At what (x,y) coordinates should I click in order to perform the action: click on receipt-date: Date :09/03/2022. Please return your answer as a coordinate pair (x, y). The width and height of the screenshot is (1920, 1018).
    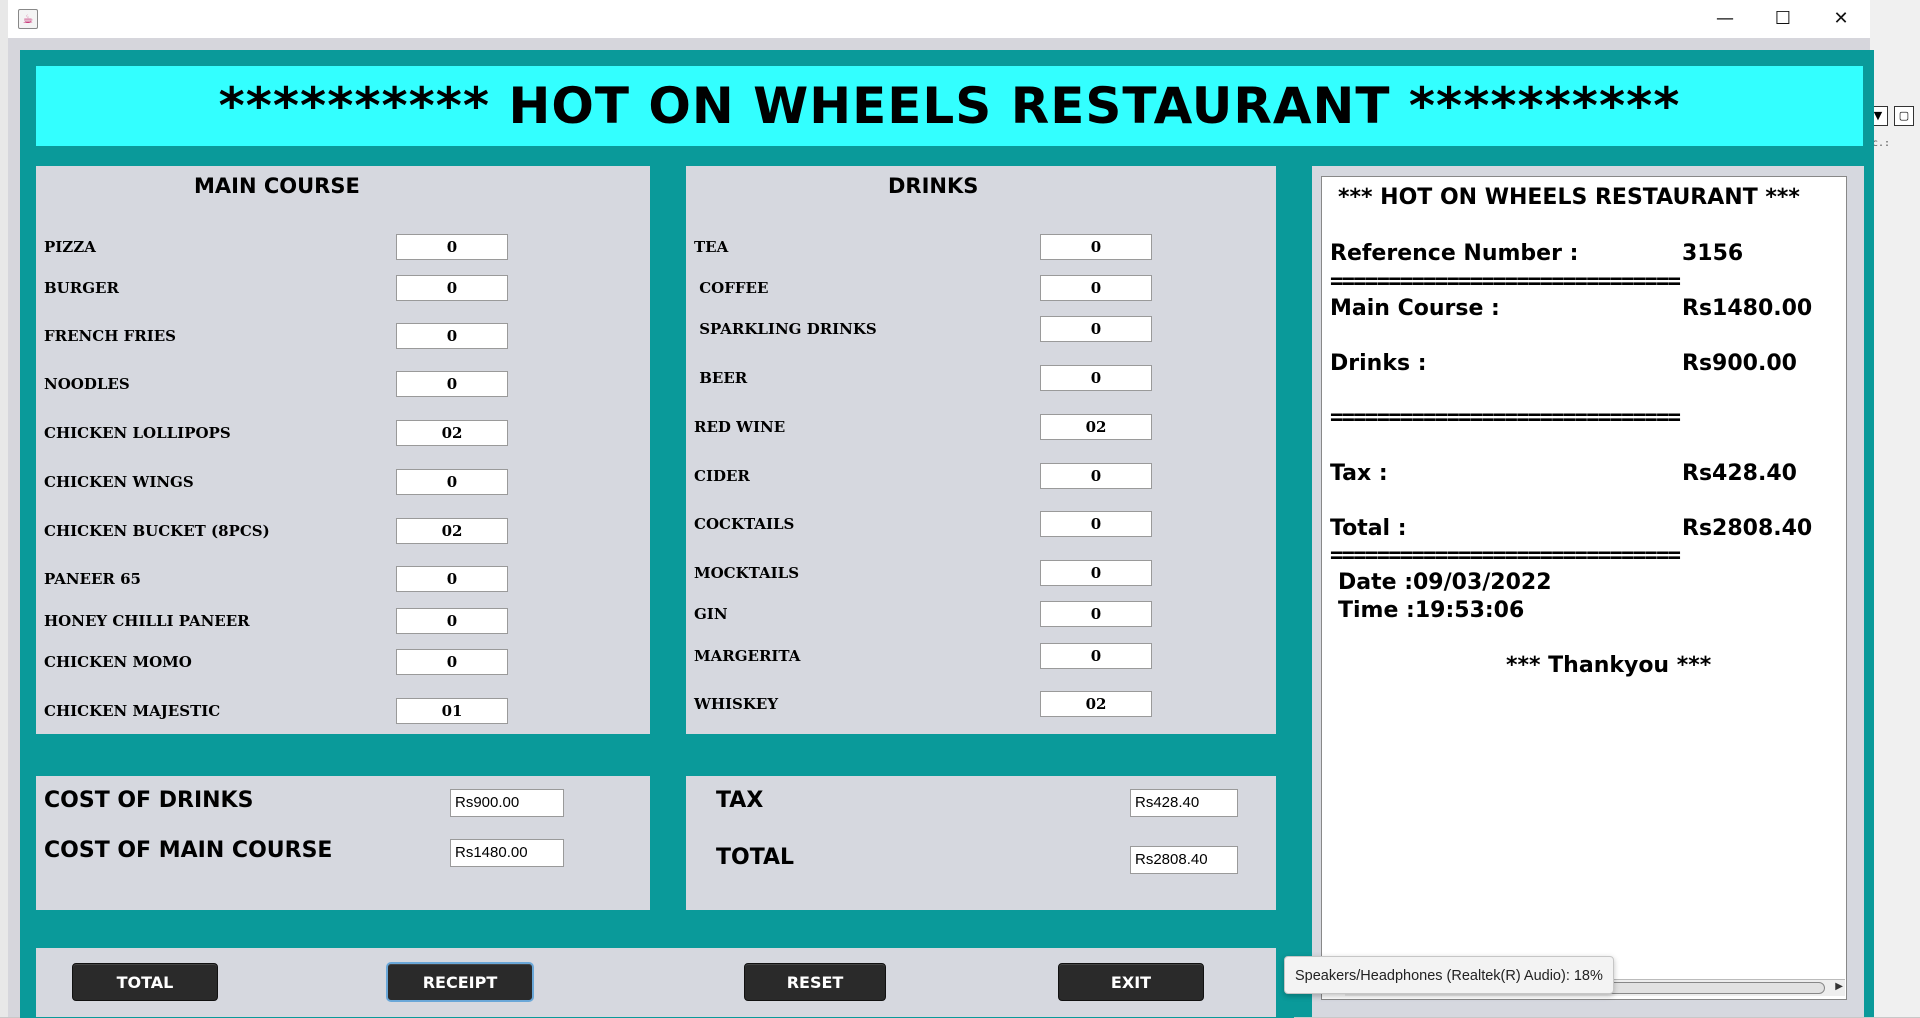
    Looking at the image, I should click on (1445, 582).